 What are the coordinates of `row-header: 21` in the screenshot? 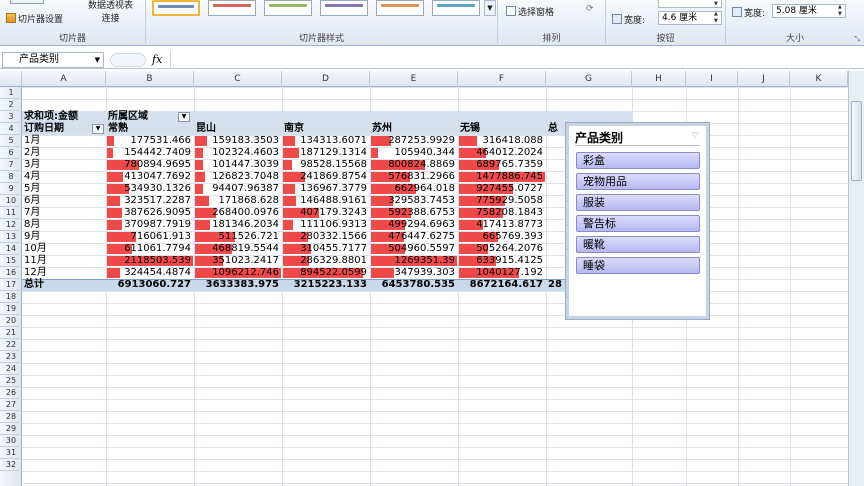 It's located at (11, 333).